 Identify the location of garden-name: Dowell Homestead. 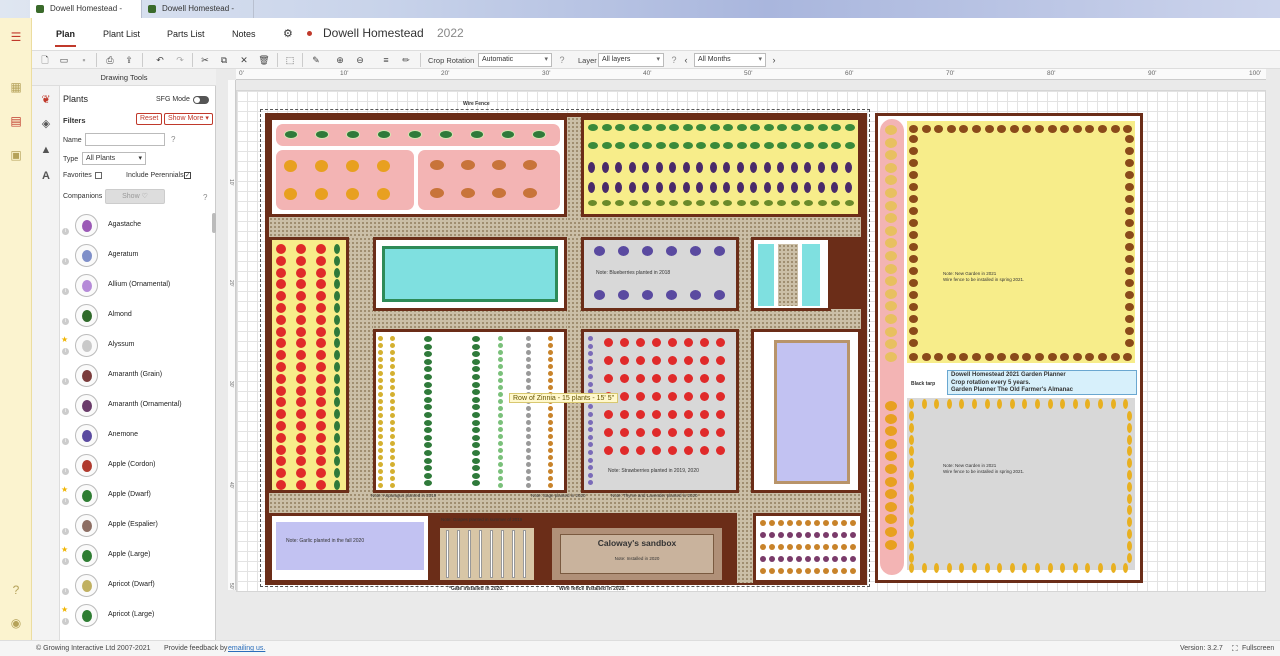
(373, 33).